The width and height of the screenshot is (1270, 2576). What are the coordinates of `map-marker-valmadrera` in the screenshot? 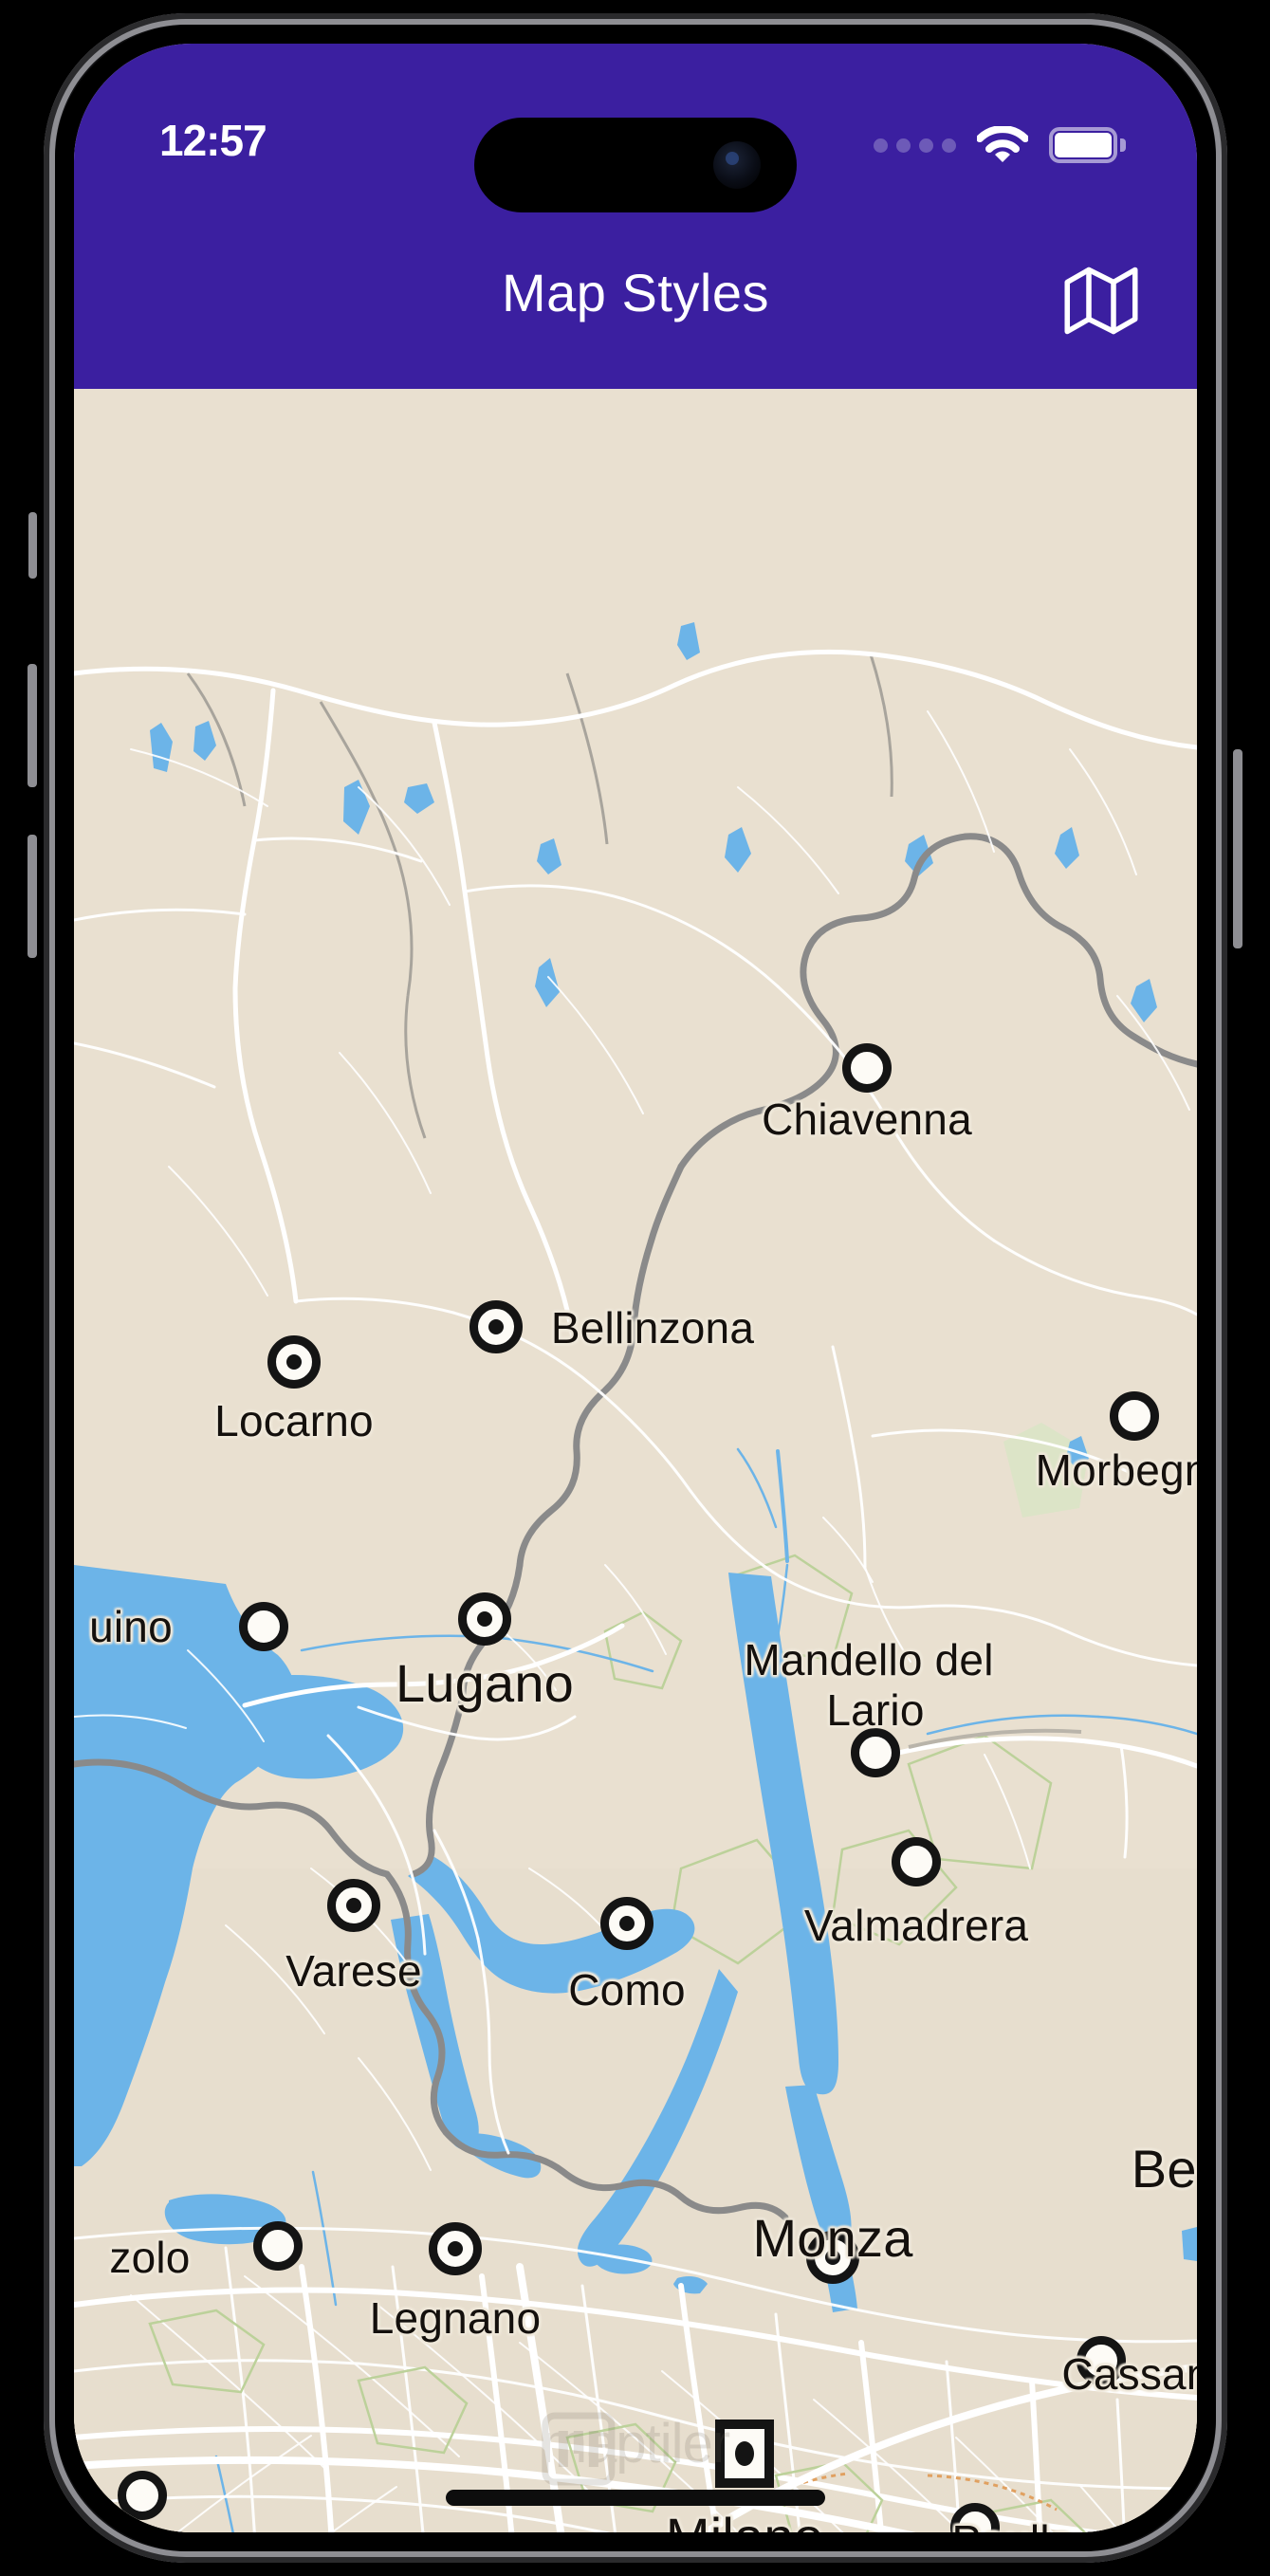 It's located at (916, 1861).